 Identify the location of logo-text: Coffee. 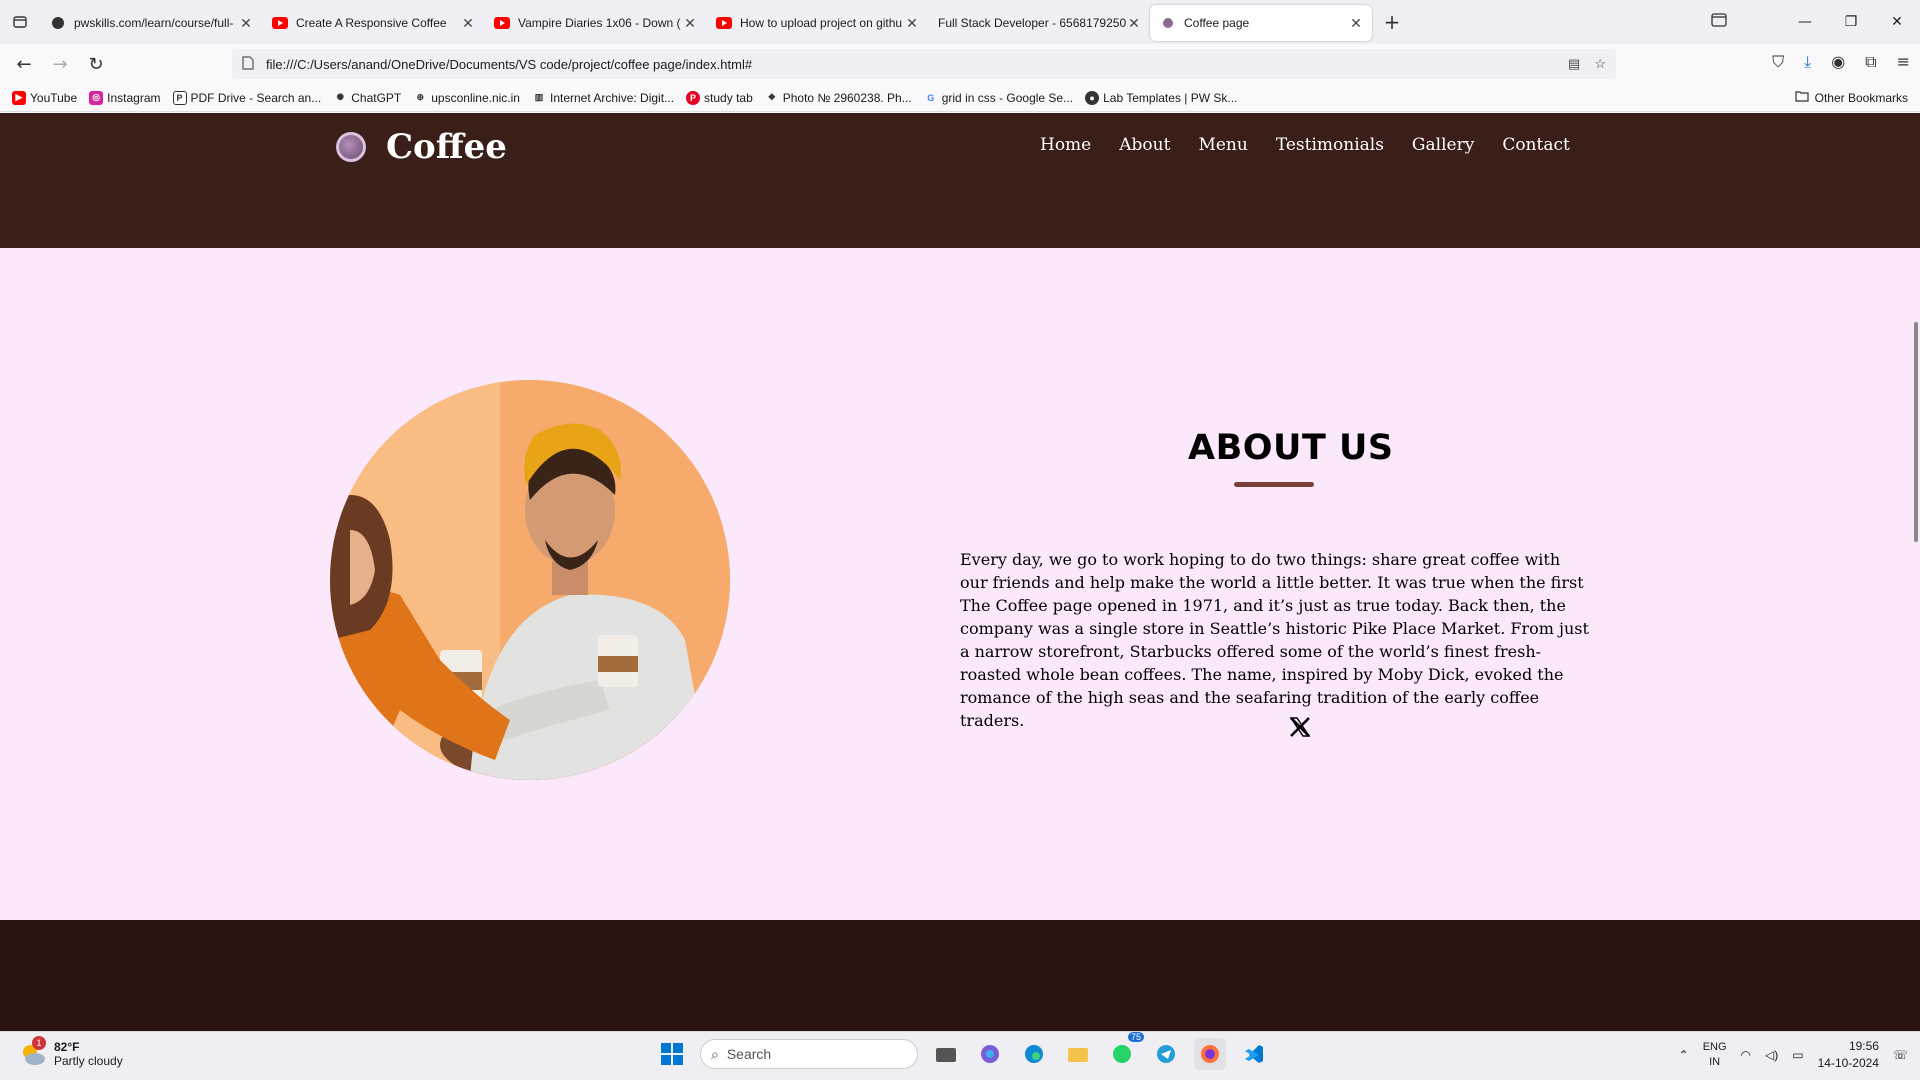
(446, 147).